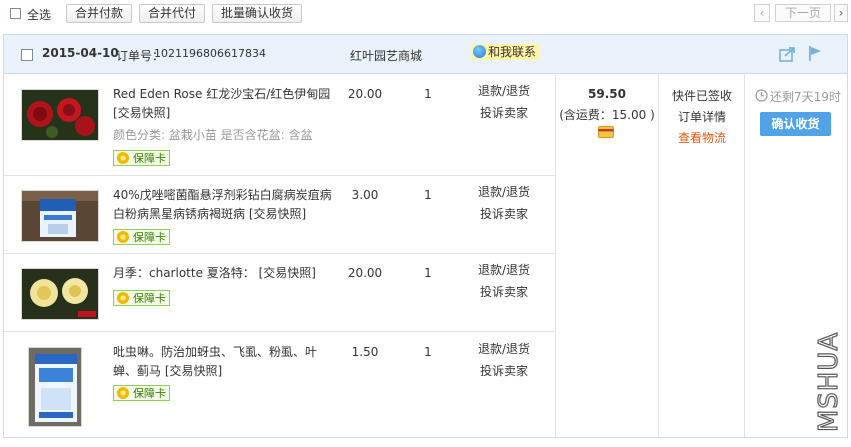  What do you see at coordinates (479, 51) in the screenshot?
I see `wangwang-chat-icon` at bounding box center [479, 51].